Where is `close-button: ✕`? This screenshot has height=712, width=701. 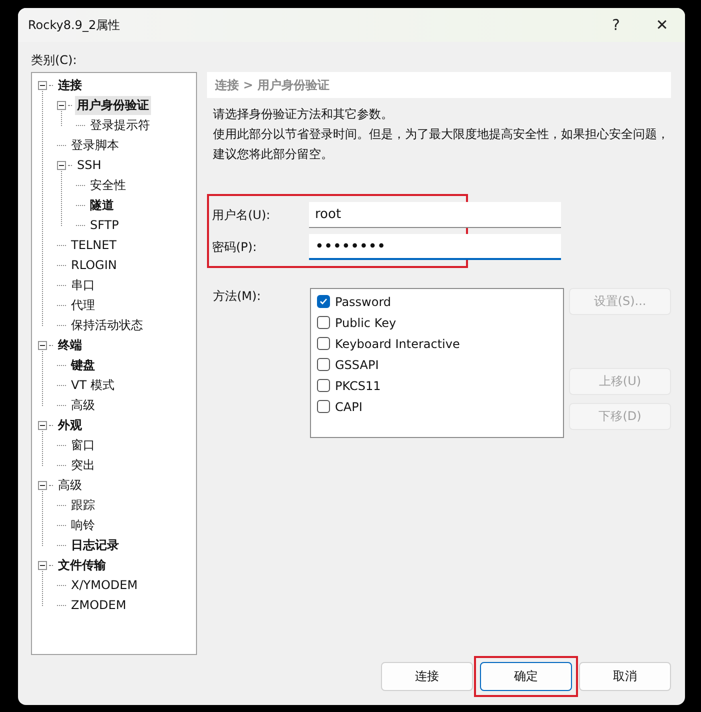
close-button: ✕ is located at coordinates (662, 25).